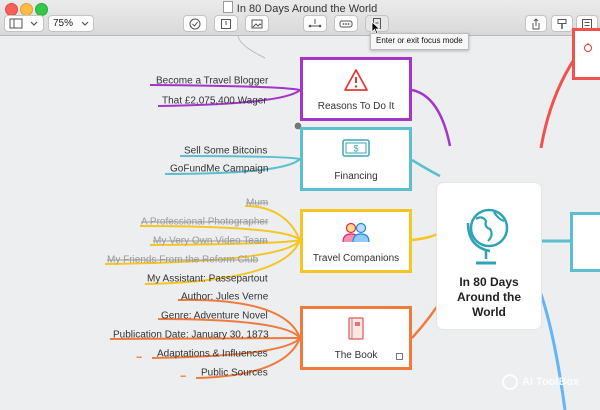 Image resolution: width=600 pixels, height=410 pixels. What do you see at coordinates (356, 106) in the screenshot?
I see `topic-reasons-label: Reasons To Do It` at bounding box center [356, 106].